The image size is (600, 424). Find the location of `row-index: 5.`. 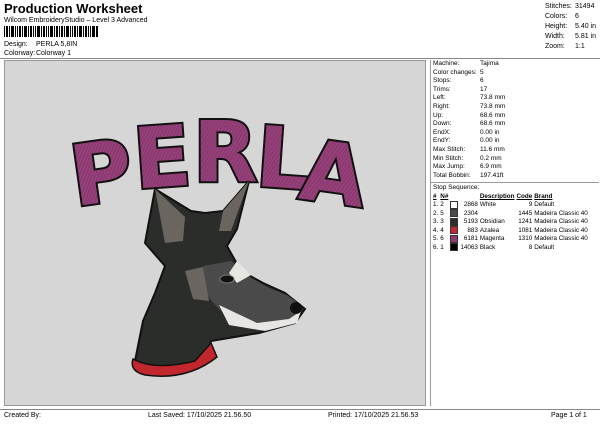

row-index: 5. is located at coordinates (436, 239).